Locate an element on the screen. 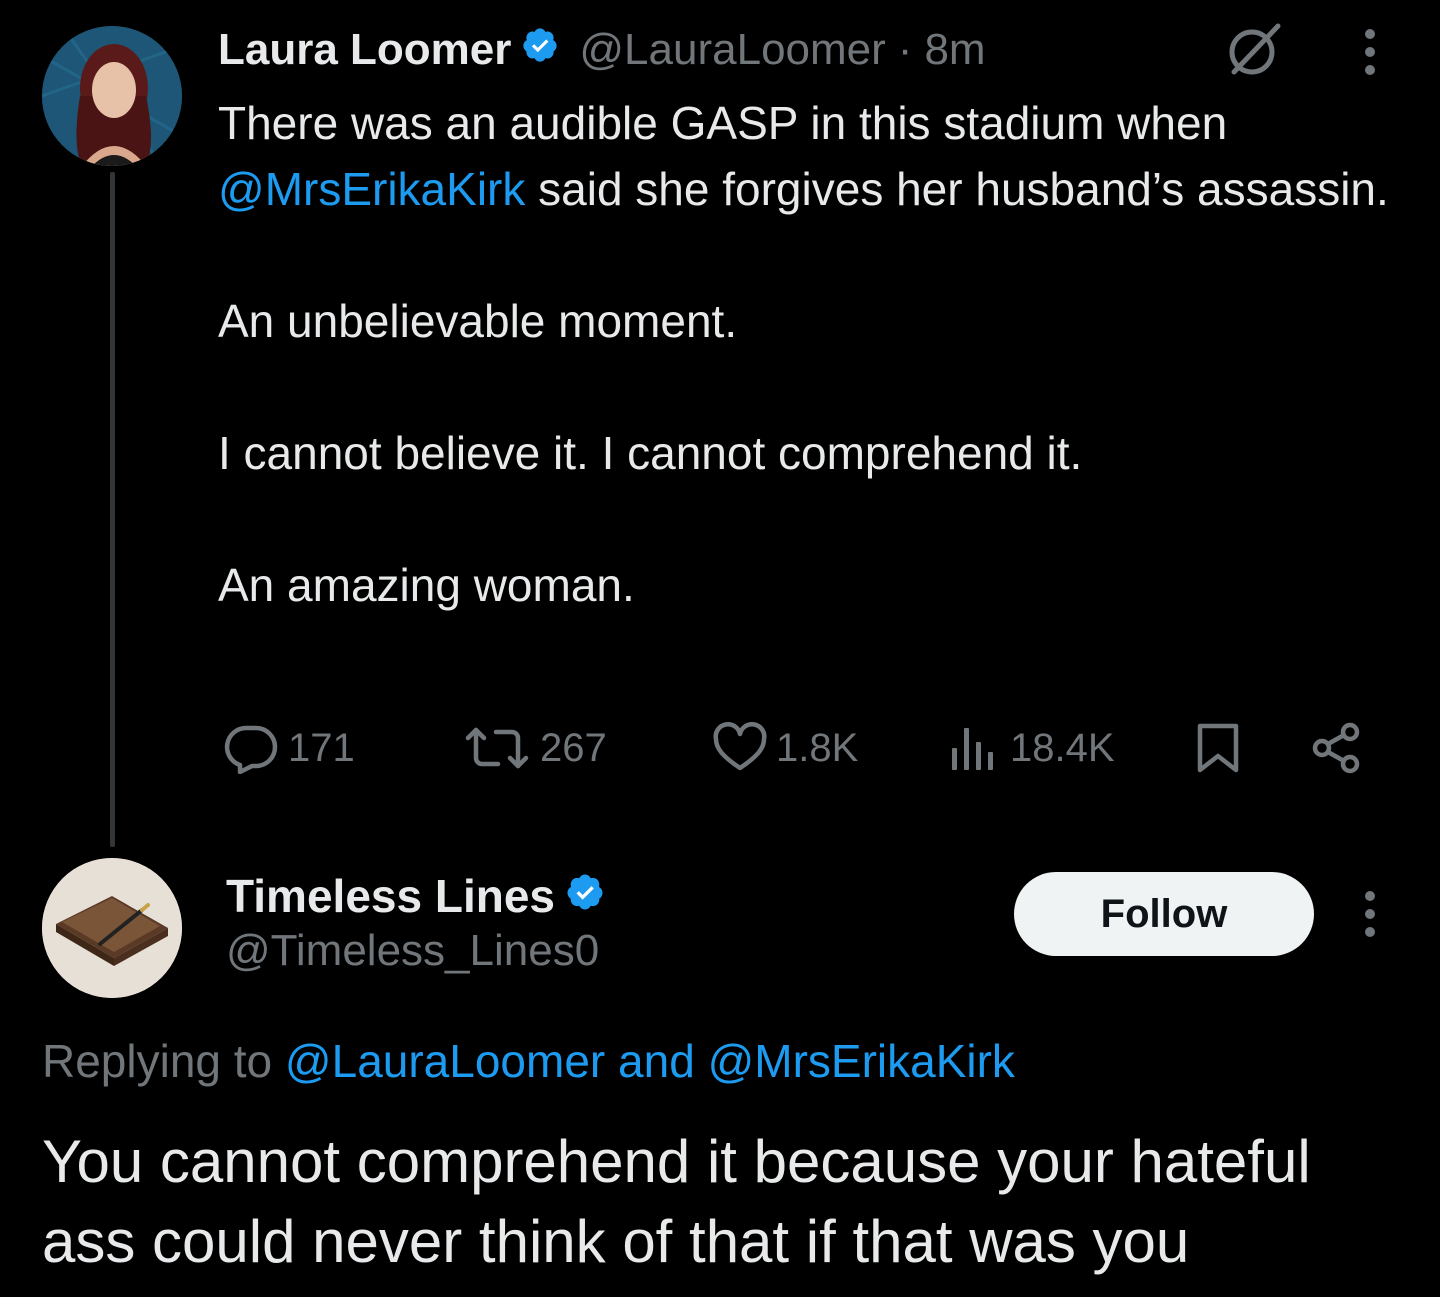  parent-tweet-header: Laura Loomer @LauraLoomer · 8m is located at coordinates (602, 50).